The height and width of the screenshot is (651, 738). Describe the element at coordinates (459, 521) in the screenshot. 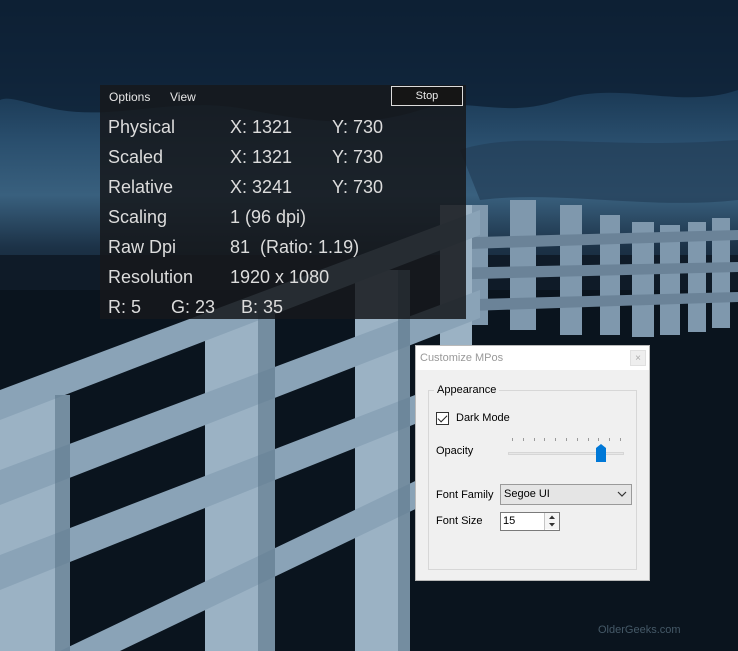

I see `font-size-label: Font Size` at that location.